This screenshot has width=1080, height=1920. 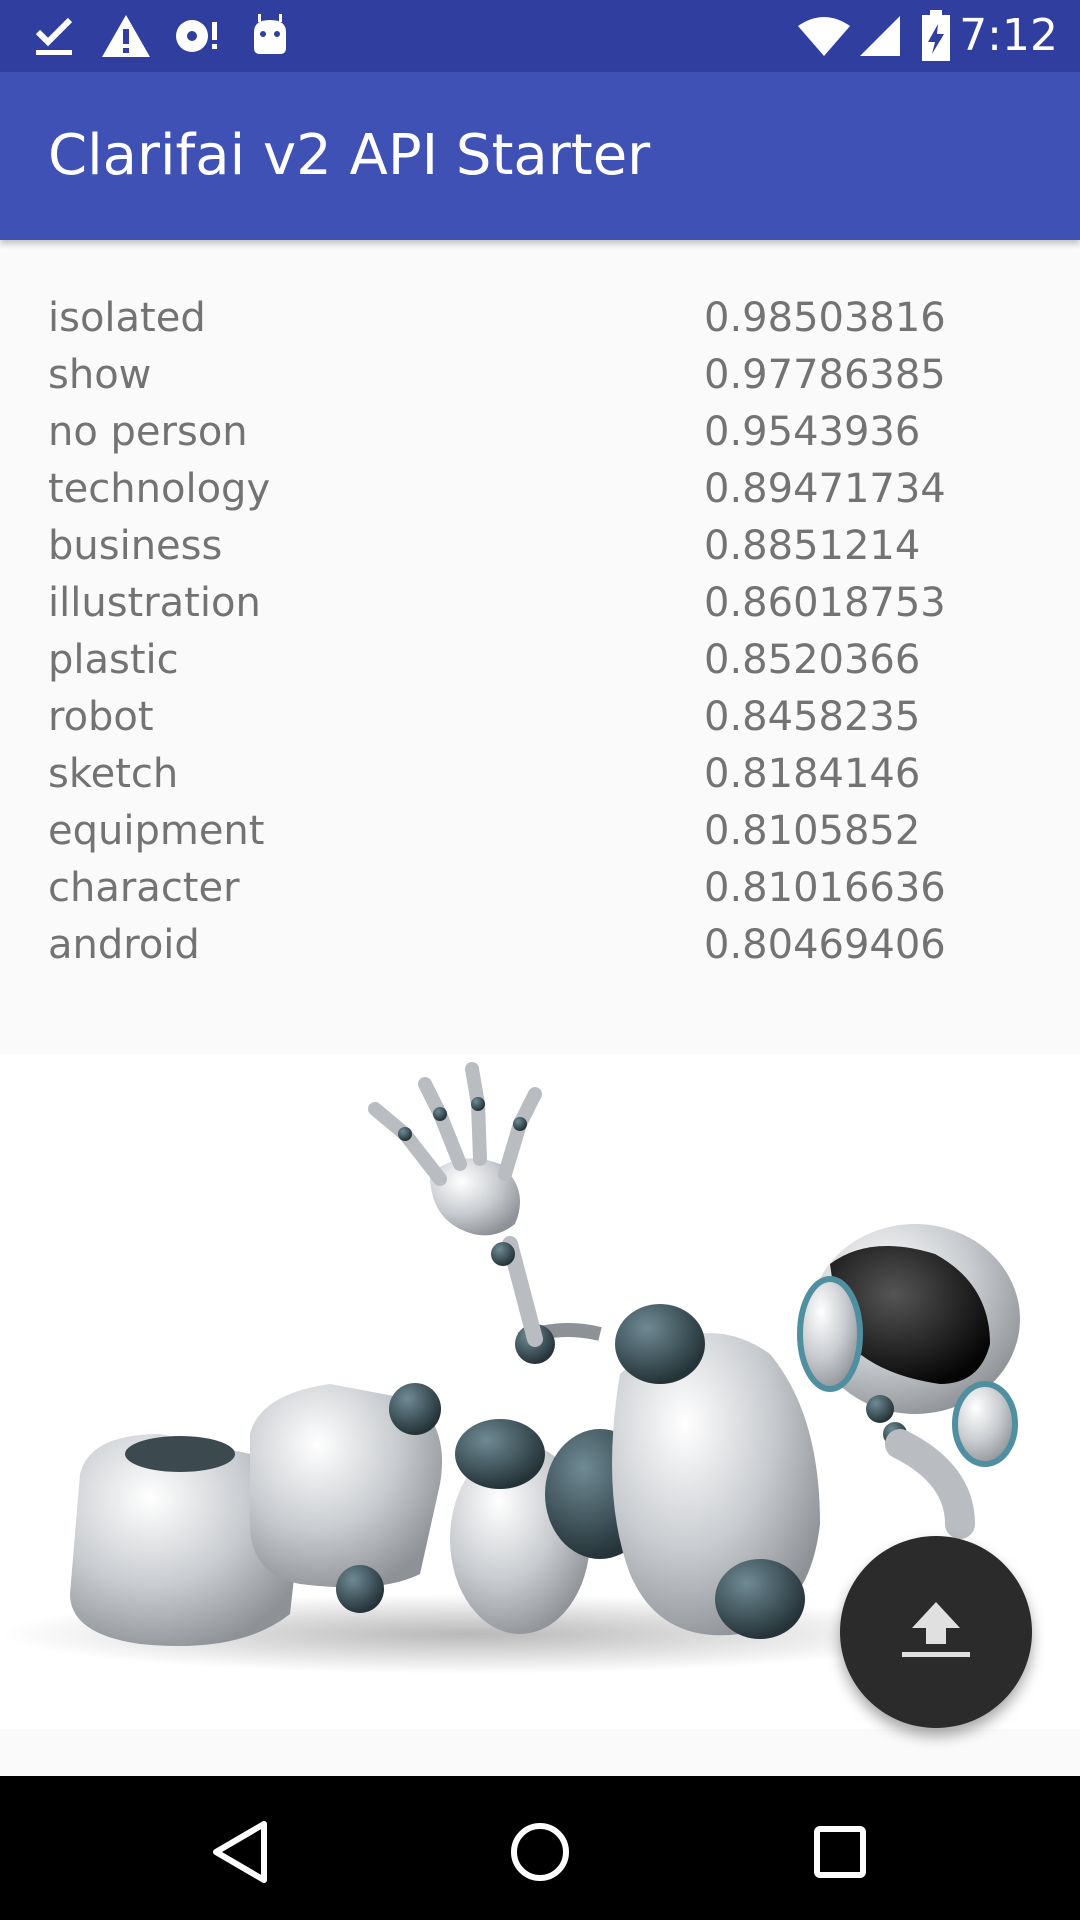 What do you see at coordinates (198, 36) in the screenshot?
I see `disc-icon` at bounding box center [198, 36].